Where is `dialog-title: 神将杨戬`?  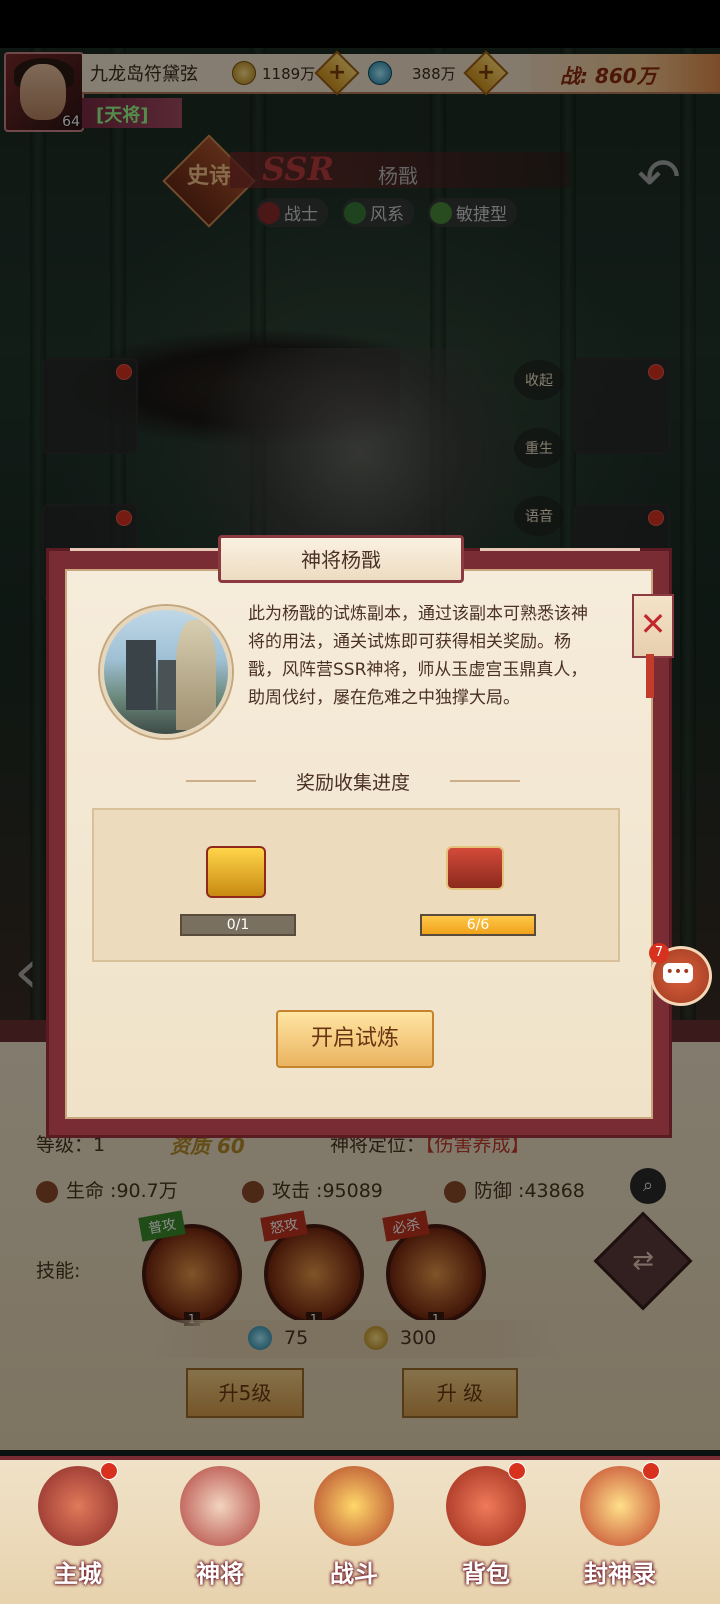
dialog-title: 神将杨戬 is located at coordinates (341, 560).